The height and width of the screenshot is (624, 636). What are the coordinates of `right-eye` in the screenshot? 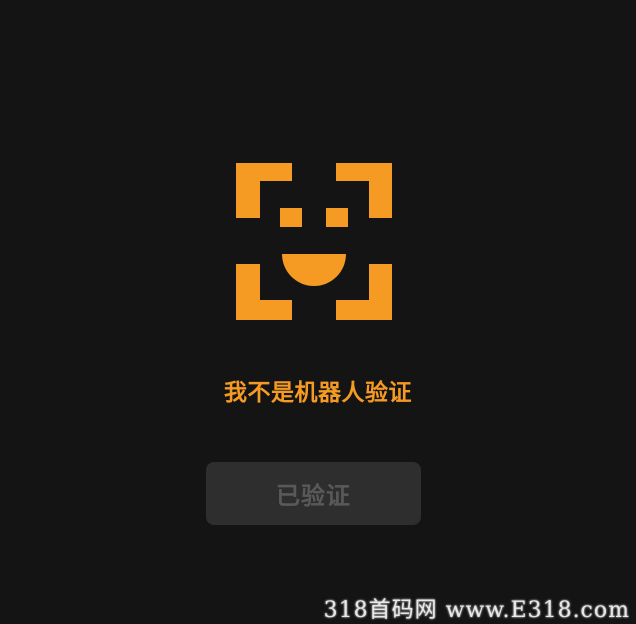 It's located at (337, 217).